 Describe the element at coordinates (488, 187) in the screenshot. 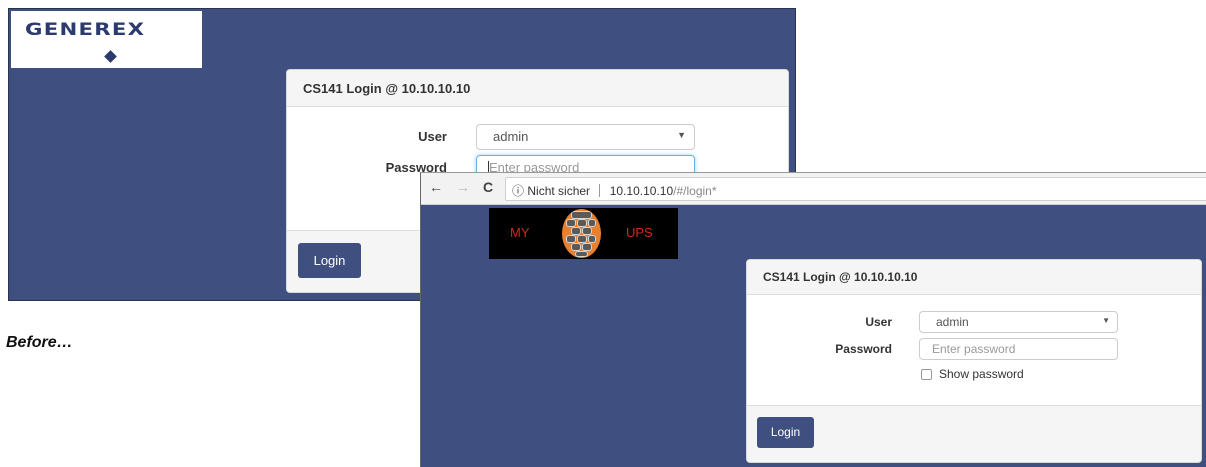

I see `reload-icon: C` at that location.